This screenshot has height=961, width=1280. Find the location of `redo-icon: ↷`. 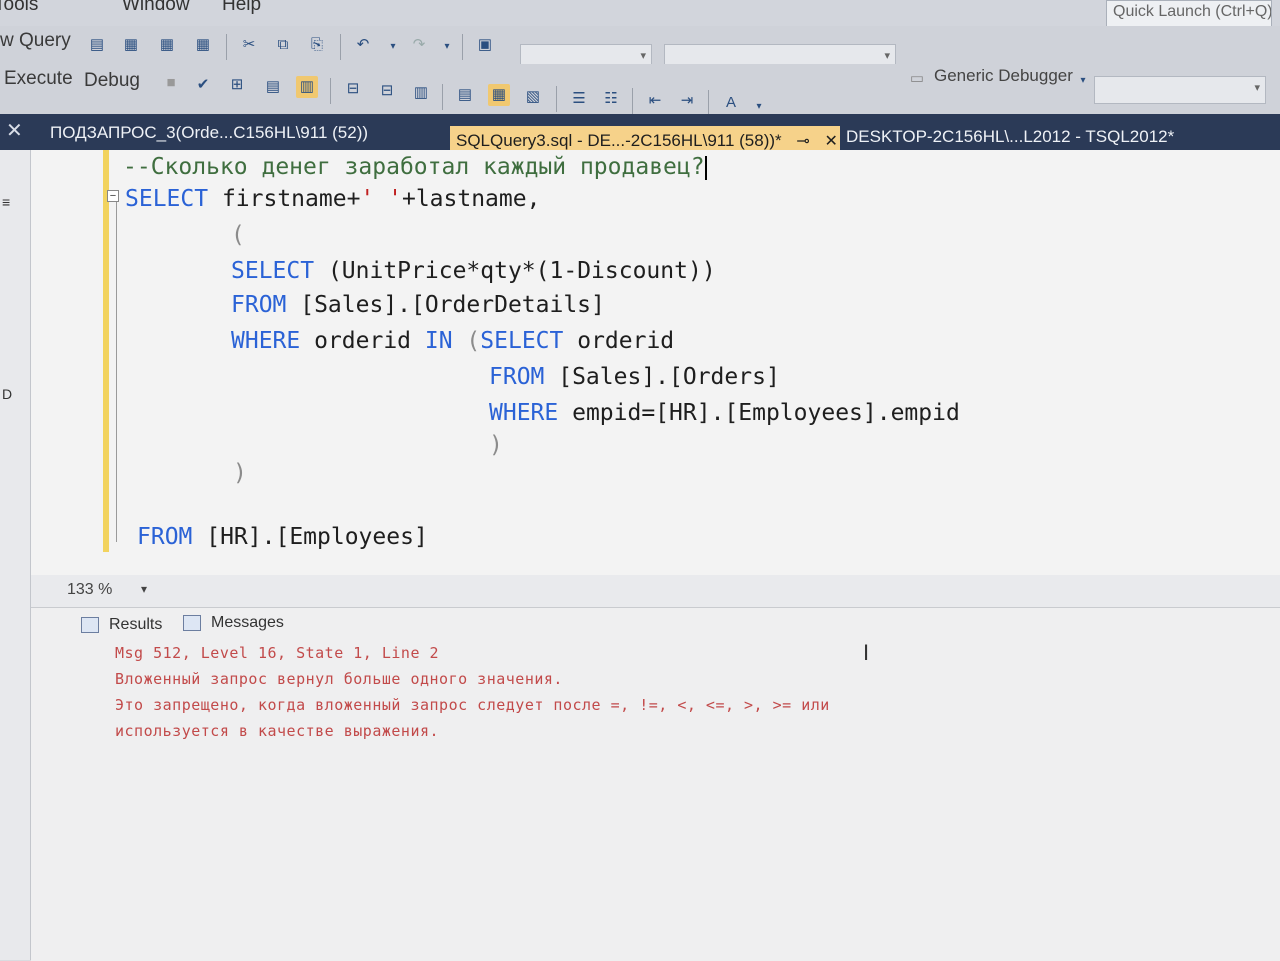

redo-icon: ↷ is located at coordinates (419, 45).